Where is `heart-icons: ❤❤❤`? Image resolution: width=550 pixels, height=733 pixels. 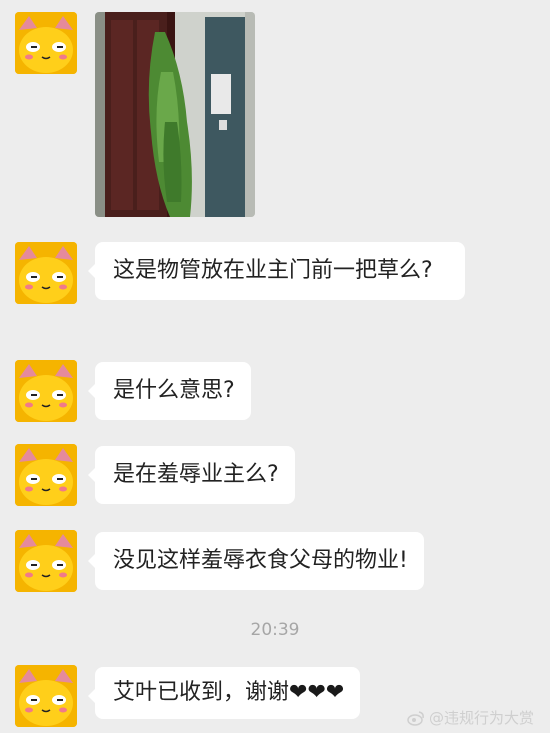
heart-icons: ❤❤❤ is located at coordinates (317, 692).